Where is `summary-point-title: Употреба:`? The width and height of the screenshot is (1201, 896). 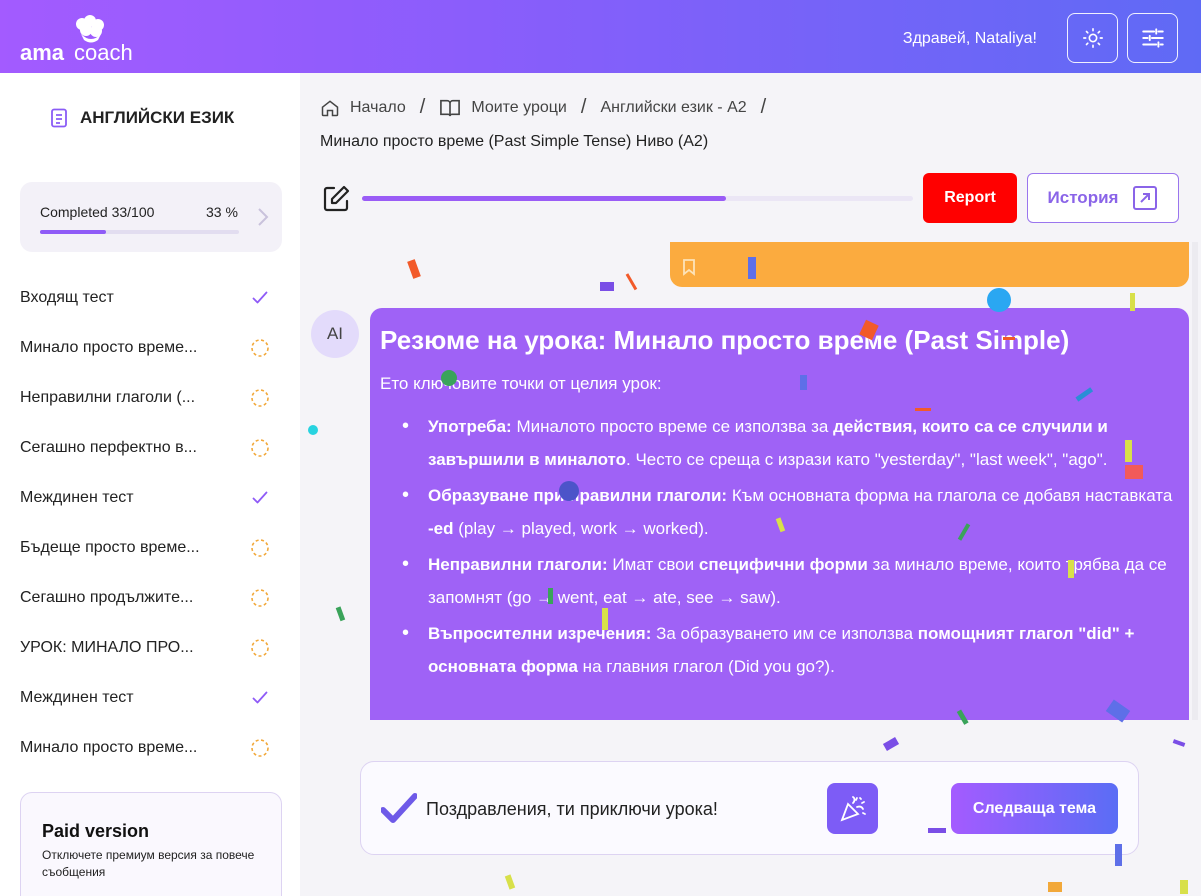 summary-point-title: Употреба: is located at coordinates (470, 426).